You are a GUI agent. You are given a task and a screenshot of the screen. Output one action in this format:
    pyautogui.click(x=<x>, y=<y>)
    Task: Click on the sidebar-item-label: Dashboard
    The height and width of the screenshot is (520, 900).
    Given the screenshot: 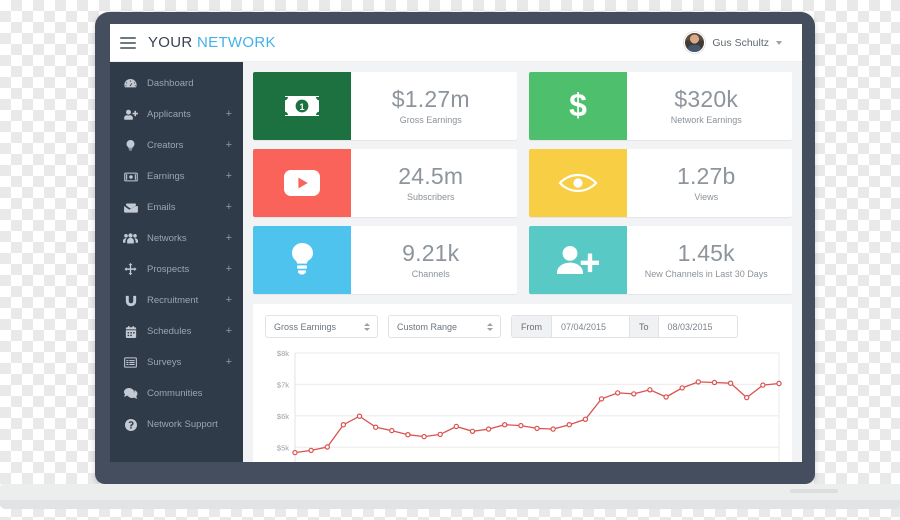 What is the action you would take?
    pyautogui.click(x=170, y=83)
    